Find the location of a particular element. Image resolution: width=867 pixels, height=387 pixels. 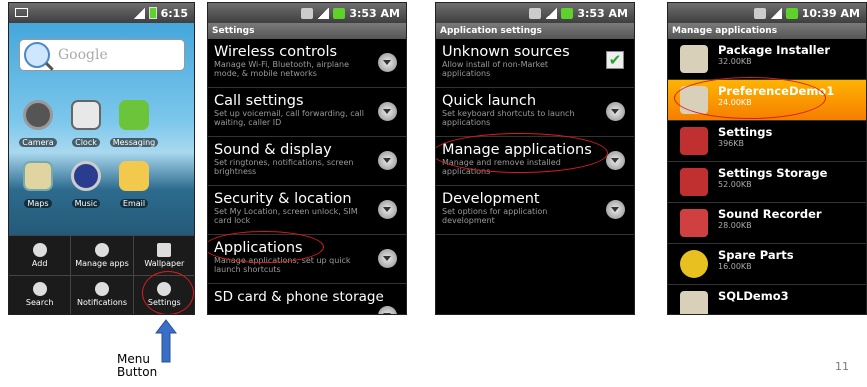

app-email: Email is located at coordinates (134, 185).